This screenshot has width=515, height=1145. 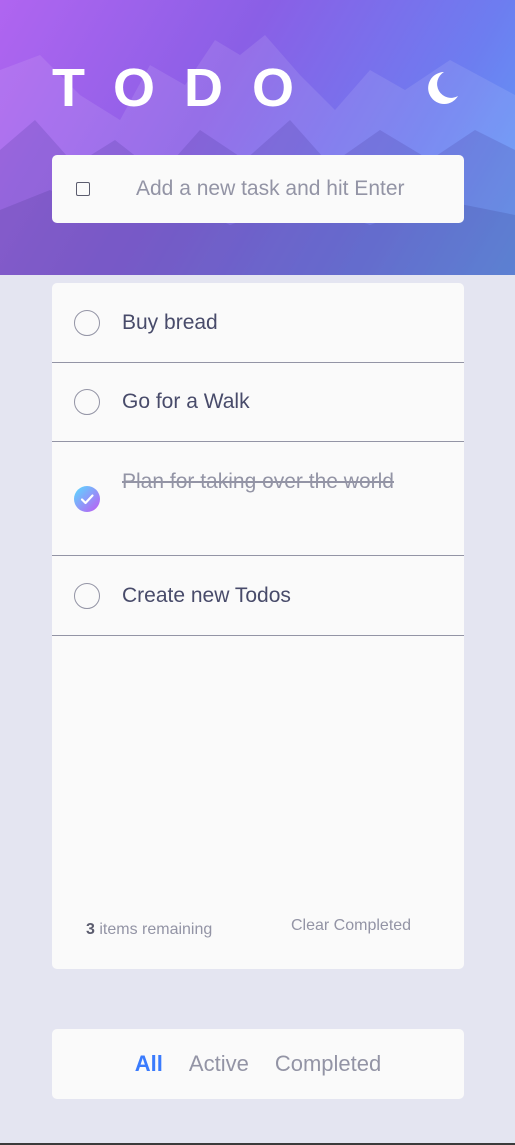 I want to click on filter-completed-button: Completed, so click(x=328, y=1064).